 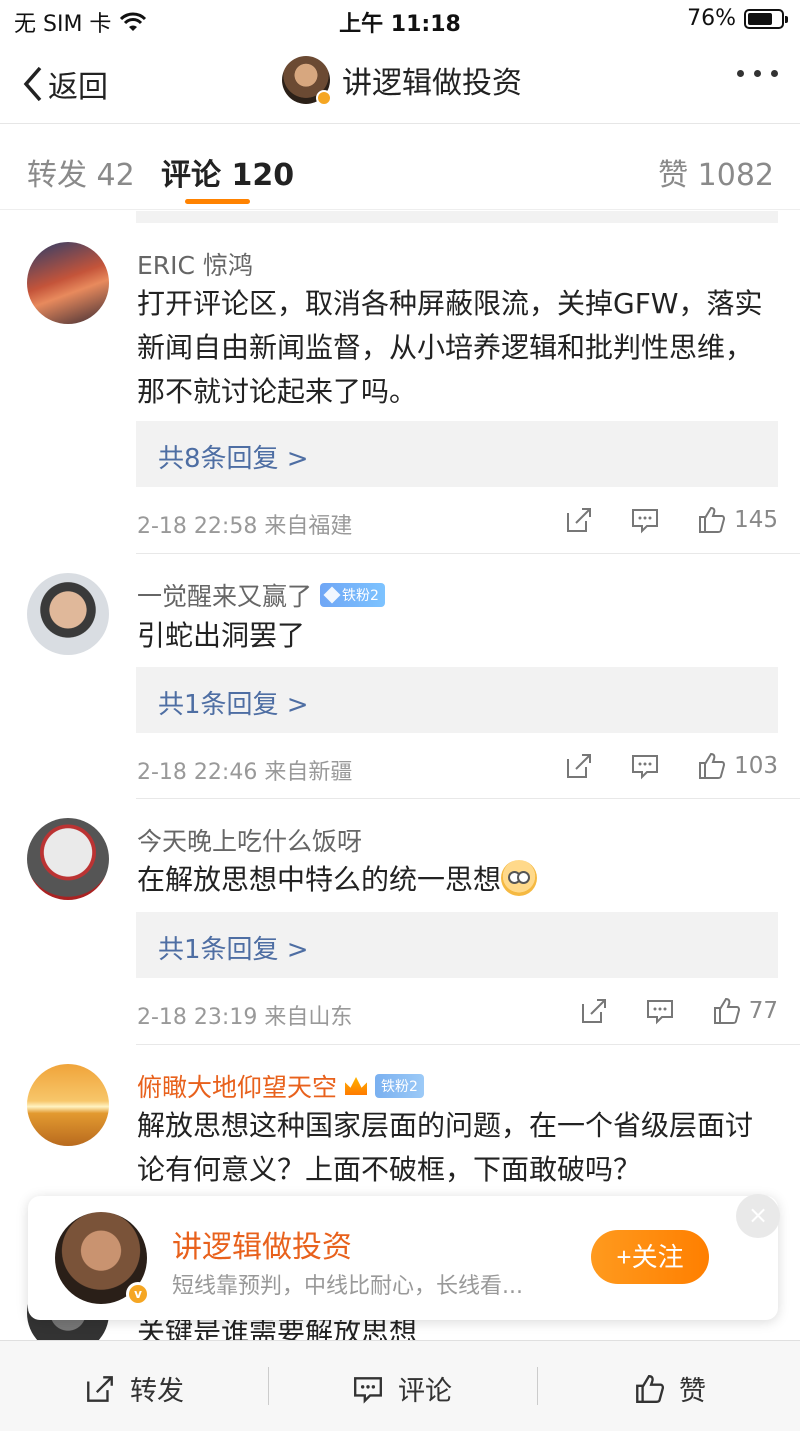 What do you see at coordinates (78, 87) in the screenshot?
I see `back-label: 返回` at bounding box center [78, 87].